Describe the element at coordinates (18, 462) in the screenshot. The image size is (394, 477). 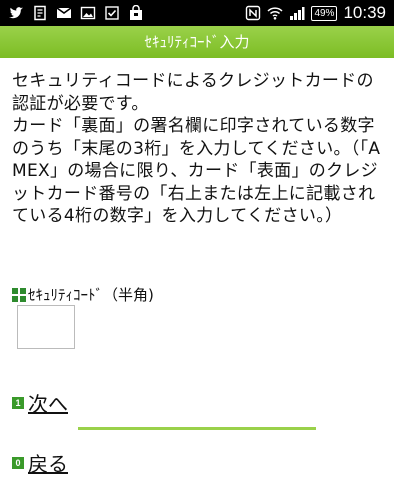
I see `key-0-icon: 0` at that location.